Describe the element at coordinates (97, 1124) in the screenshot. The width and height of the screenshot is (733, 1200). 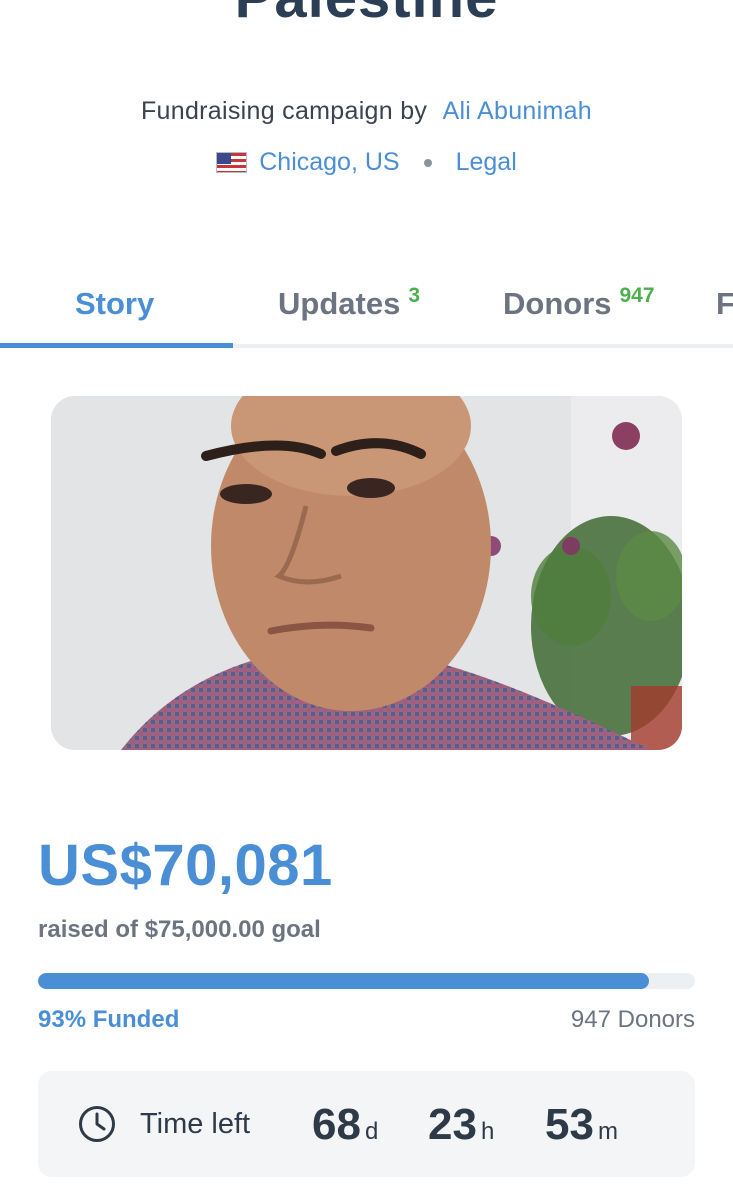
I see `clock-icon` at that location.